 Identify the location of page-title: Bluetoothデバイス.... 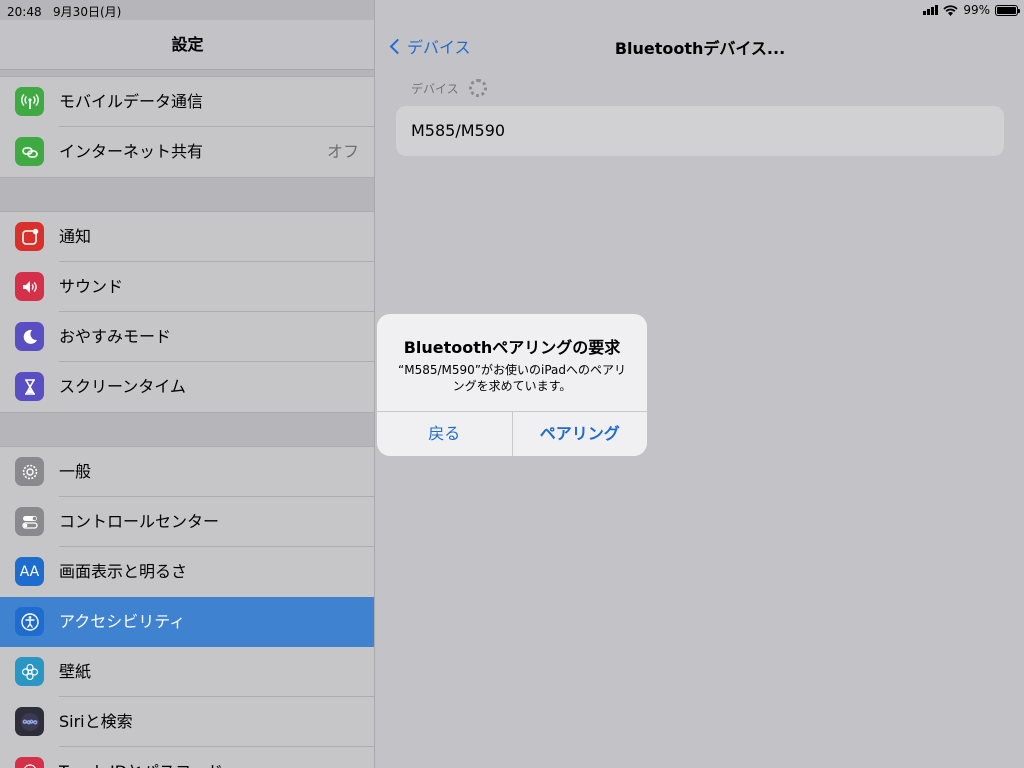
(700, 48).